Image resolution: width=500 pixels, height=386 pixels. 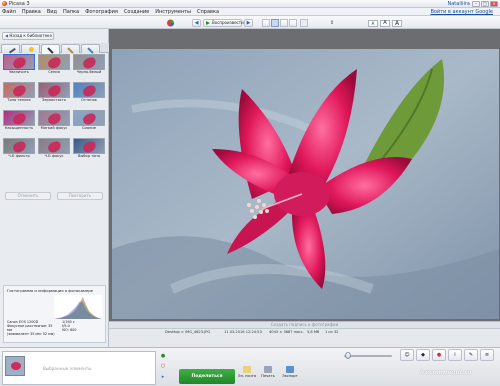 What do you see at coordinates (266, 23) in the screenshot?
I see `view-single-icon` at bounding box center [266, 23].